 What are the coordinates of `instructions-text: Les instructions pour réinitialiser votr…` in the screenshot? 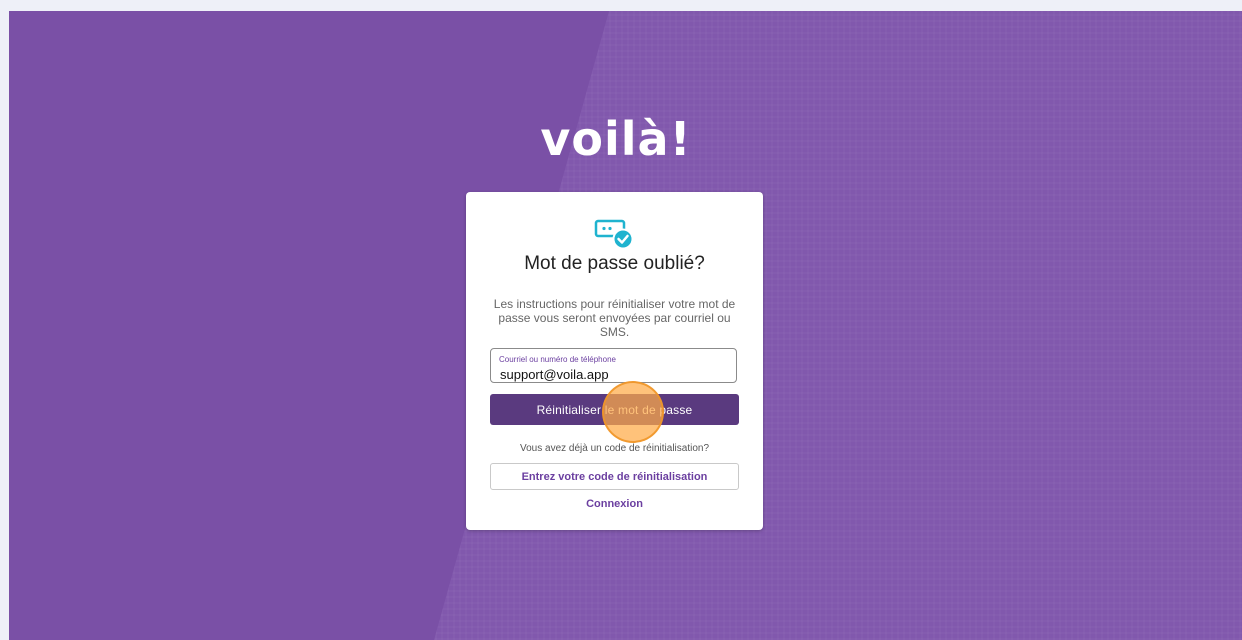 It's located at (614, 318).